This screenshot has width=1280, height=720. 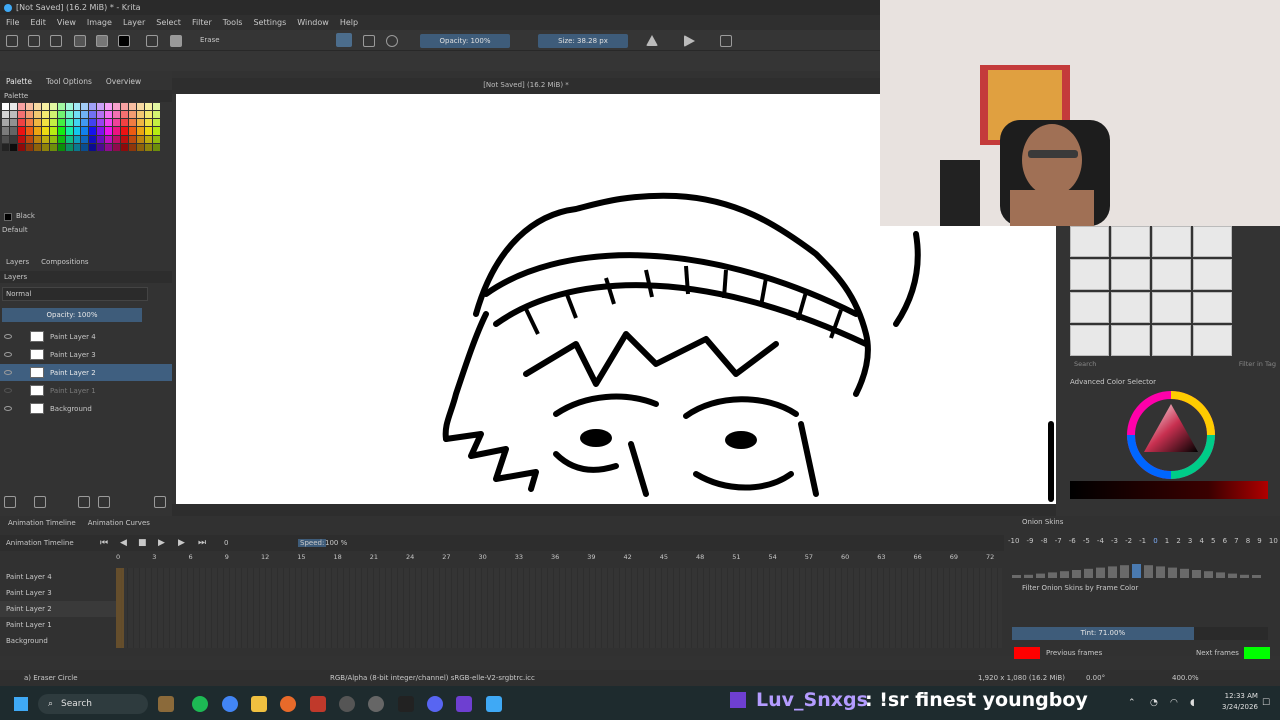 I want to click on reload-preset-icon, so click(x=392, y=41).